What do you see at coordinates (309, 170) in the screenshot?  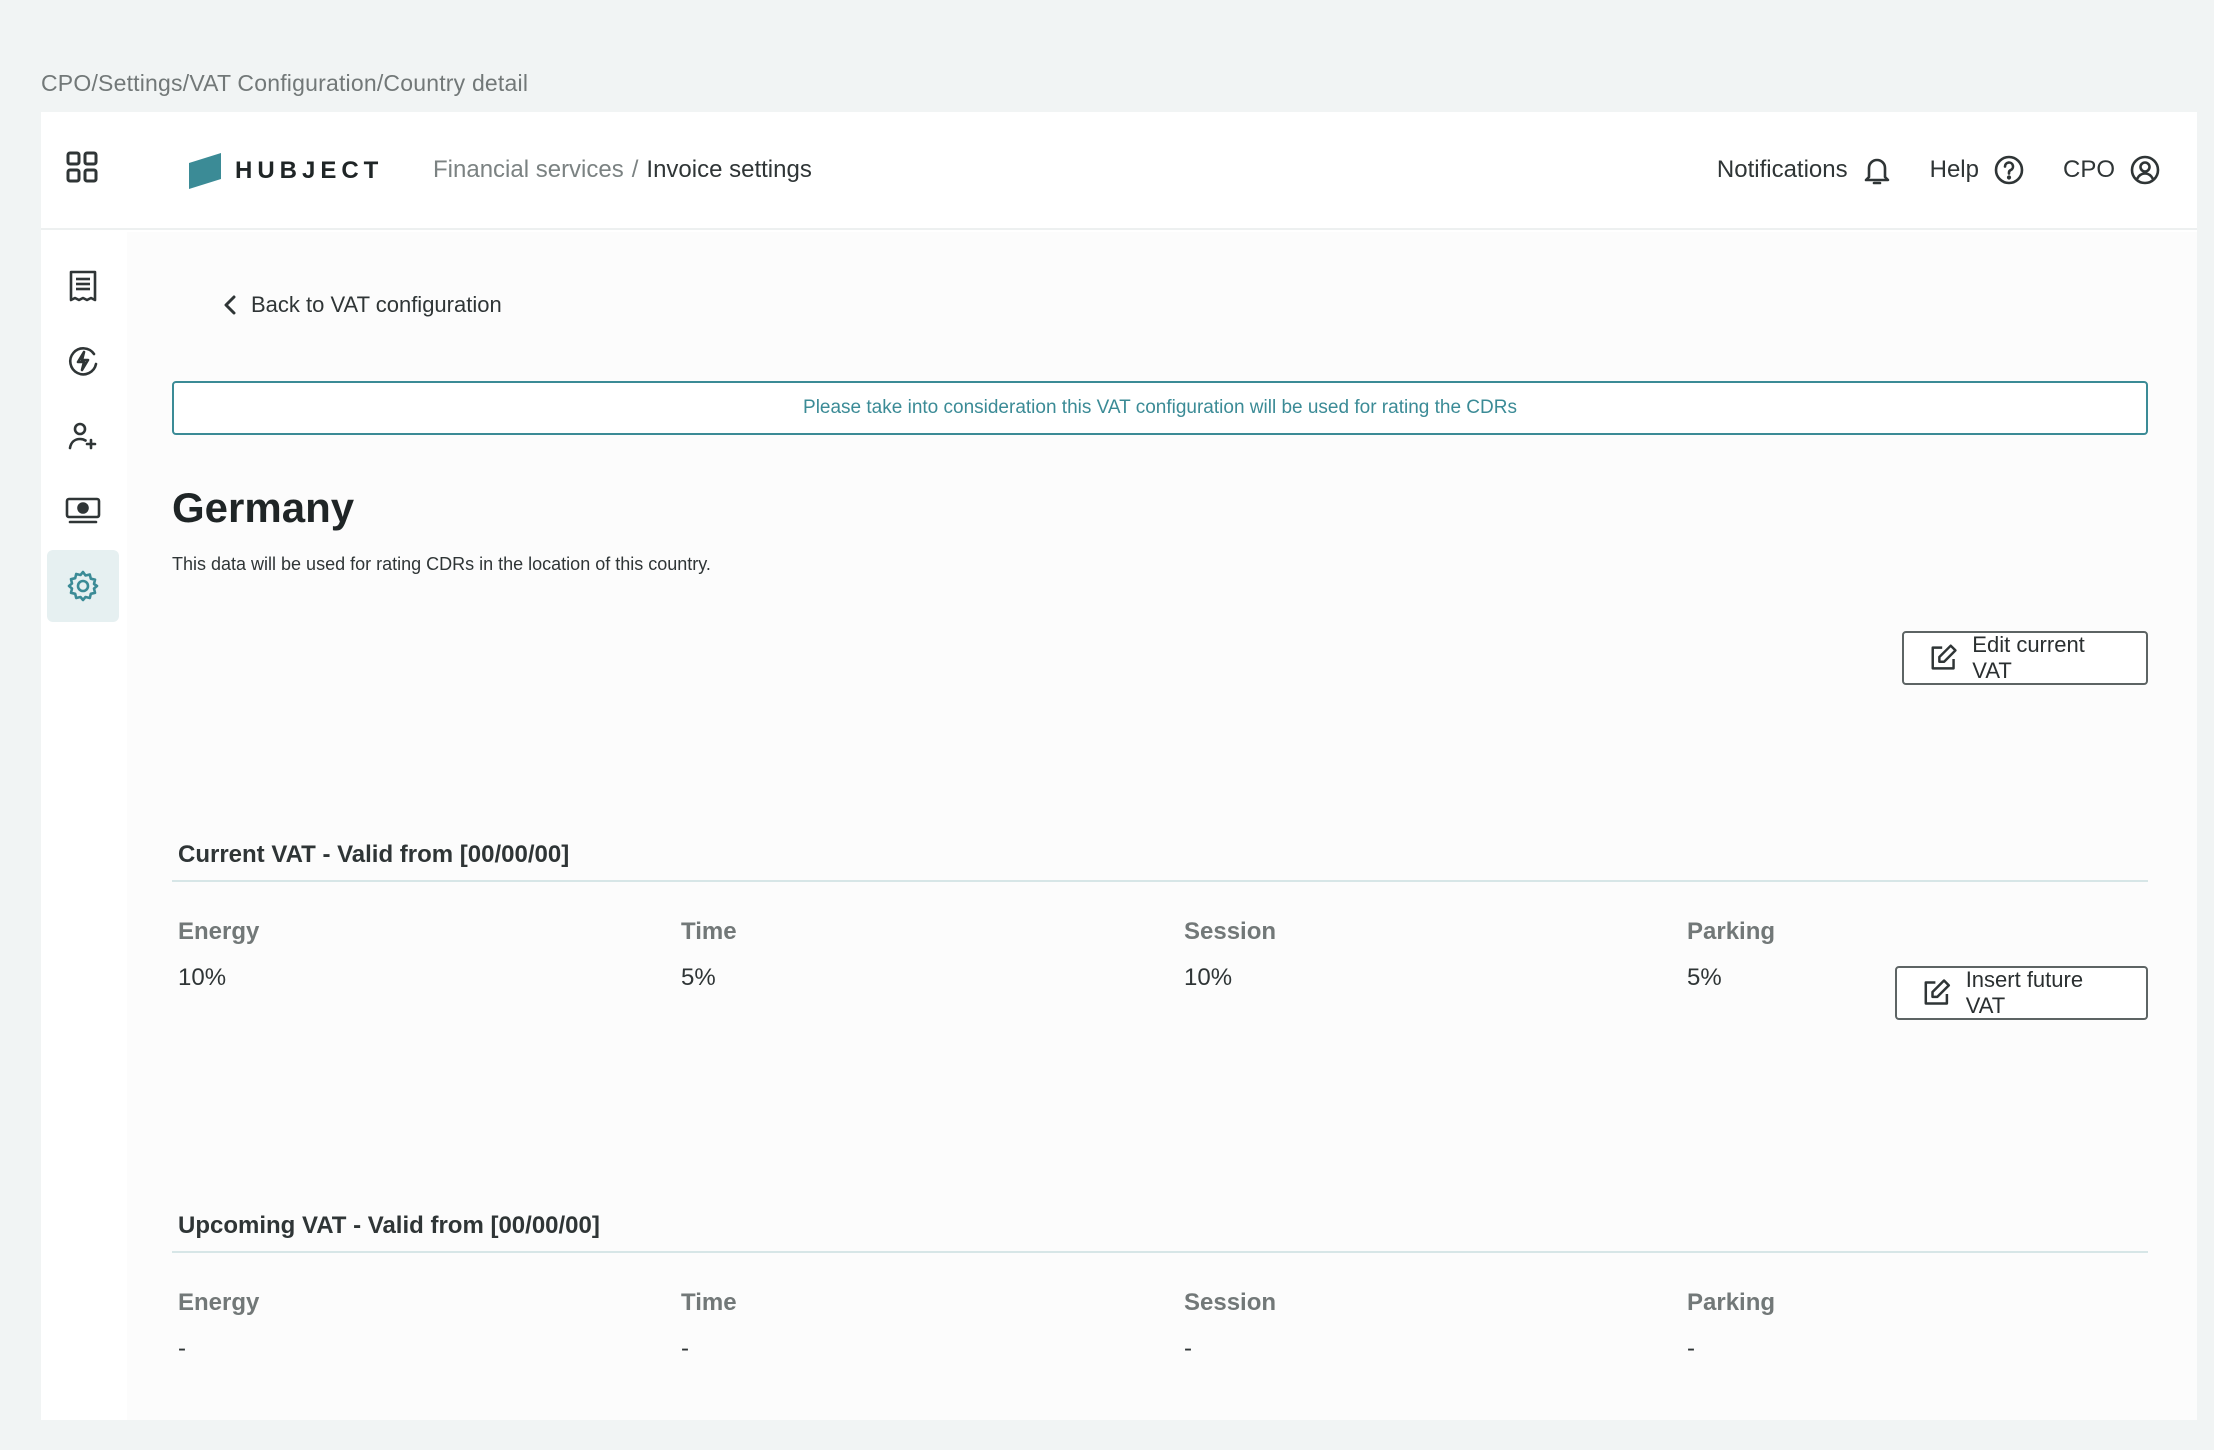 I see `logo-text: HUBJECT` at bounding box center [309, 170].